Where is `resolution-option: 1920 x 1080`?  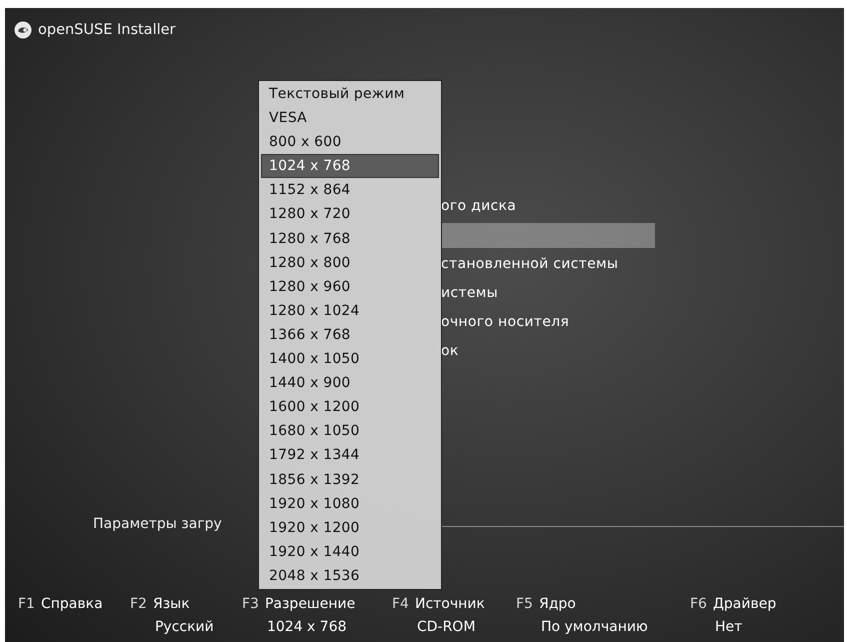 resolution-option: 1920 x 1080 is located at coordinates (350, 504).